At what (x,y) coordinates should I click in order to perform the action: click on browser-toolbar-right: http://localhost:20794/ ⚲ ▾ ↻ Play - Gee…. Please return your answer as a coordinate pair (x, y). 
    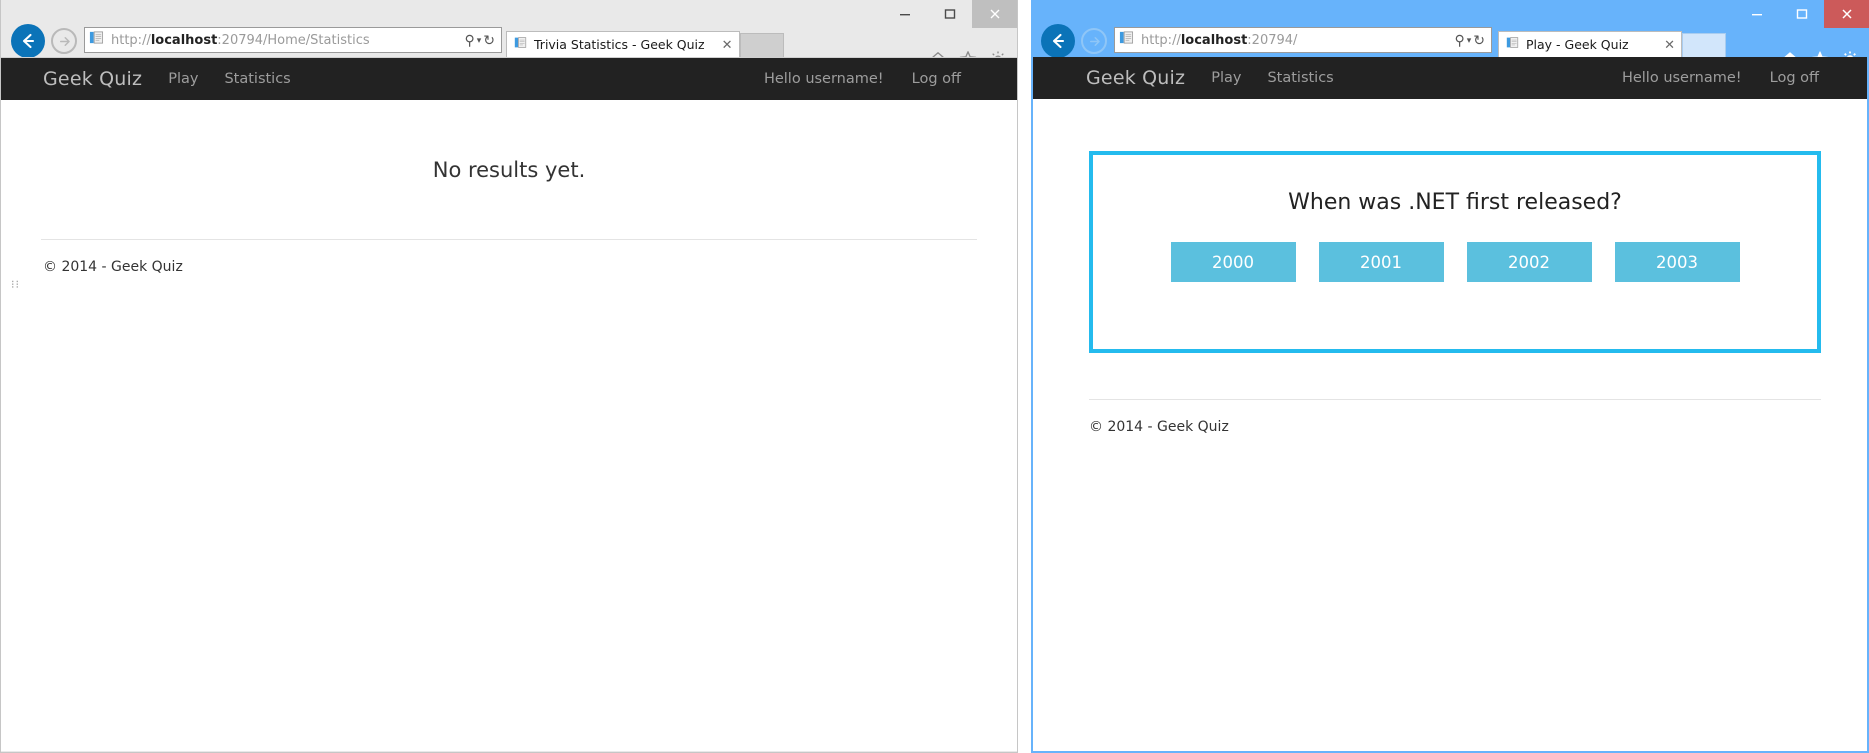
    Looking at the image, I should click on (1450, 44).